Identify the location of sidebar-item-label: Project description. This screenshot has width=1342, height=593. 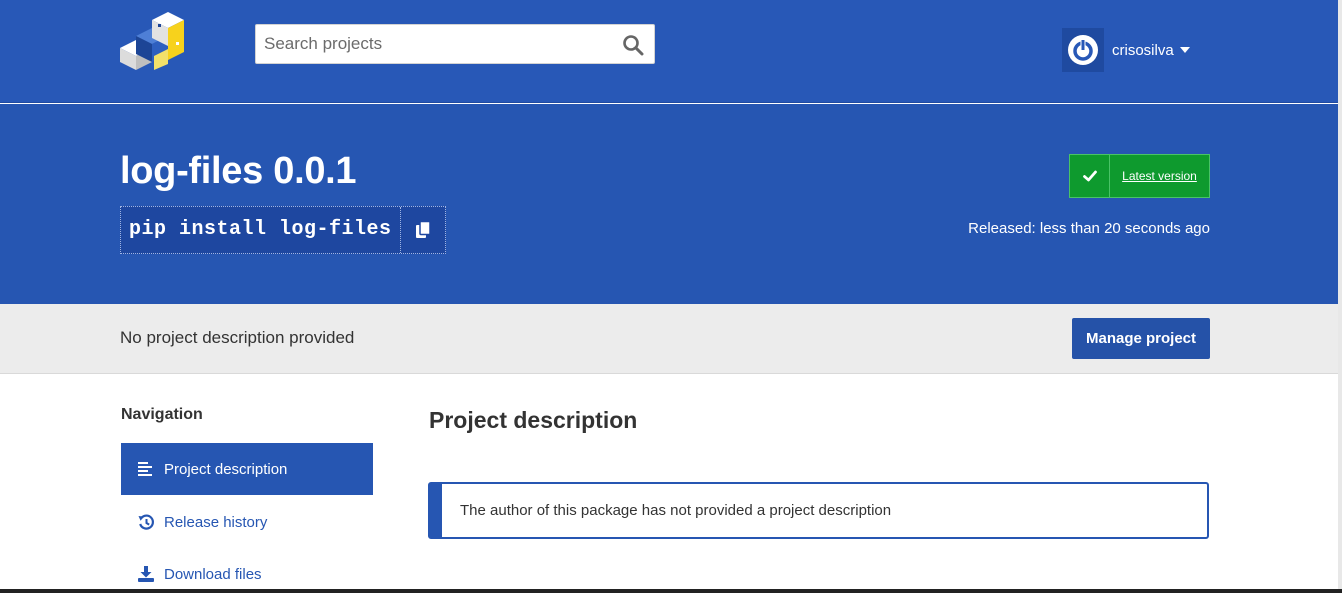
(226, 469).